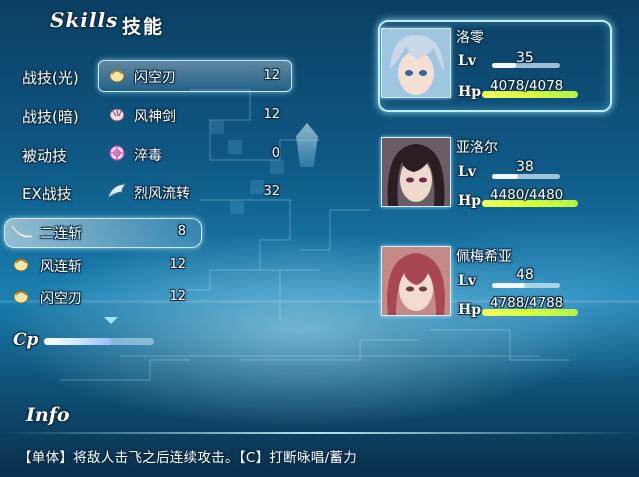 This screenshot has height=477, width=639. I want to click on skills-title-cn: 技能, so click(143, 27).